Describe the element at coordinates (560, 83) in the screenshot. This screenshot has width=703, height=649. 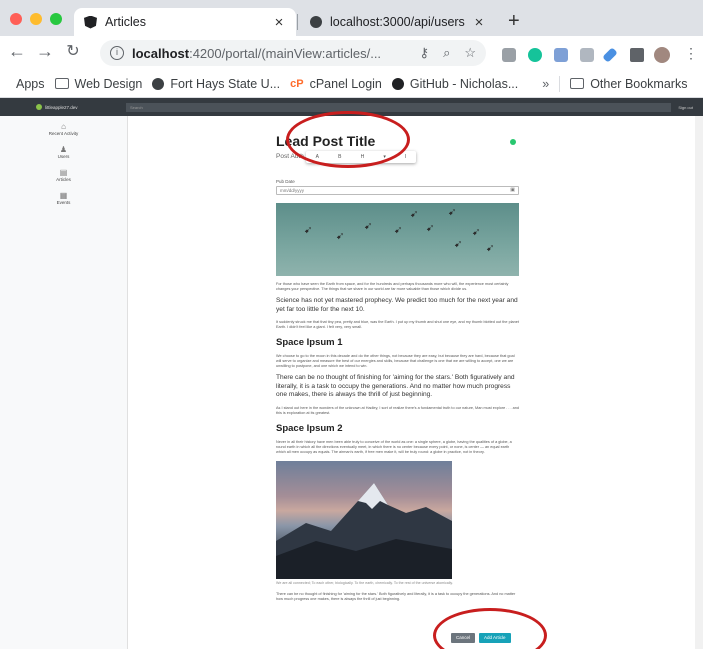
I see `bookmark-divider` at that location.